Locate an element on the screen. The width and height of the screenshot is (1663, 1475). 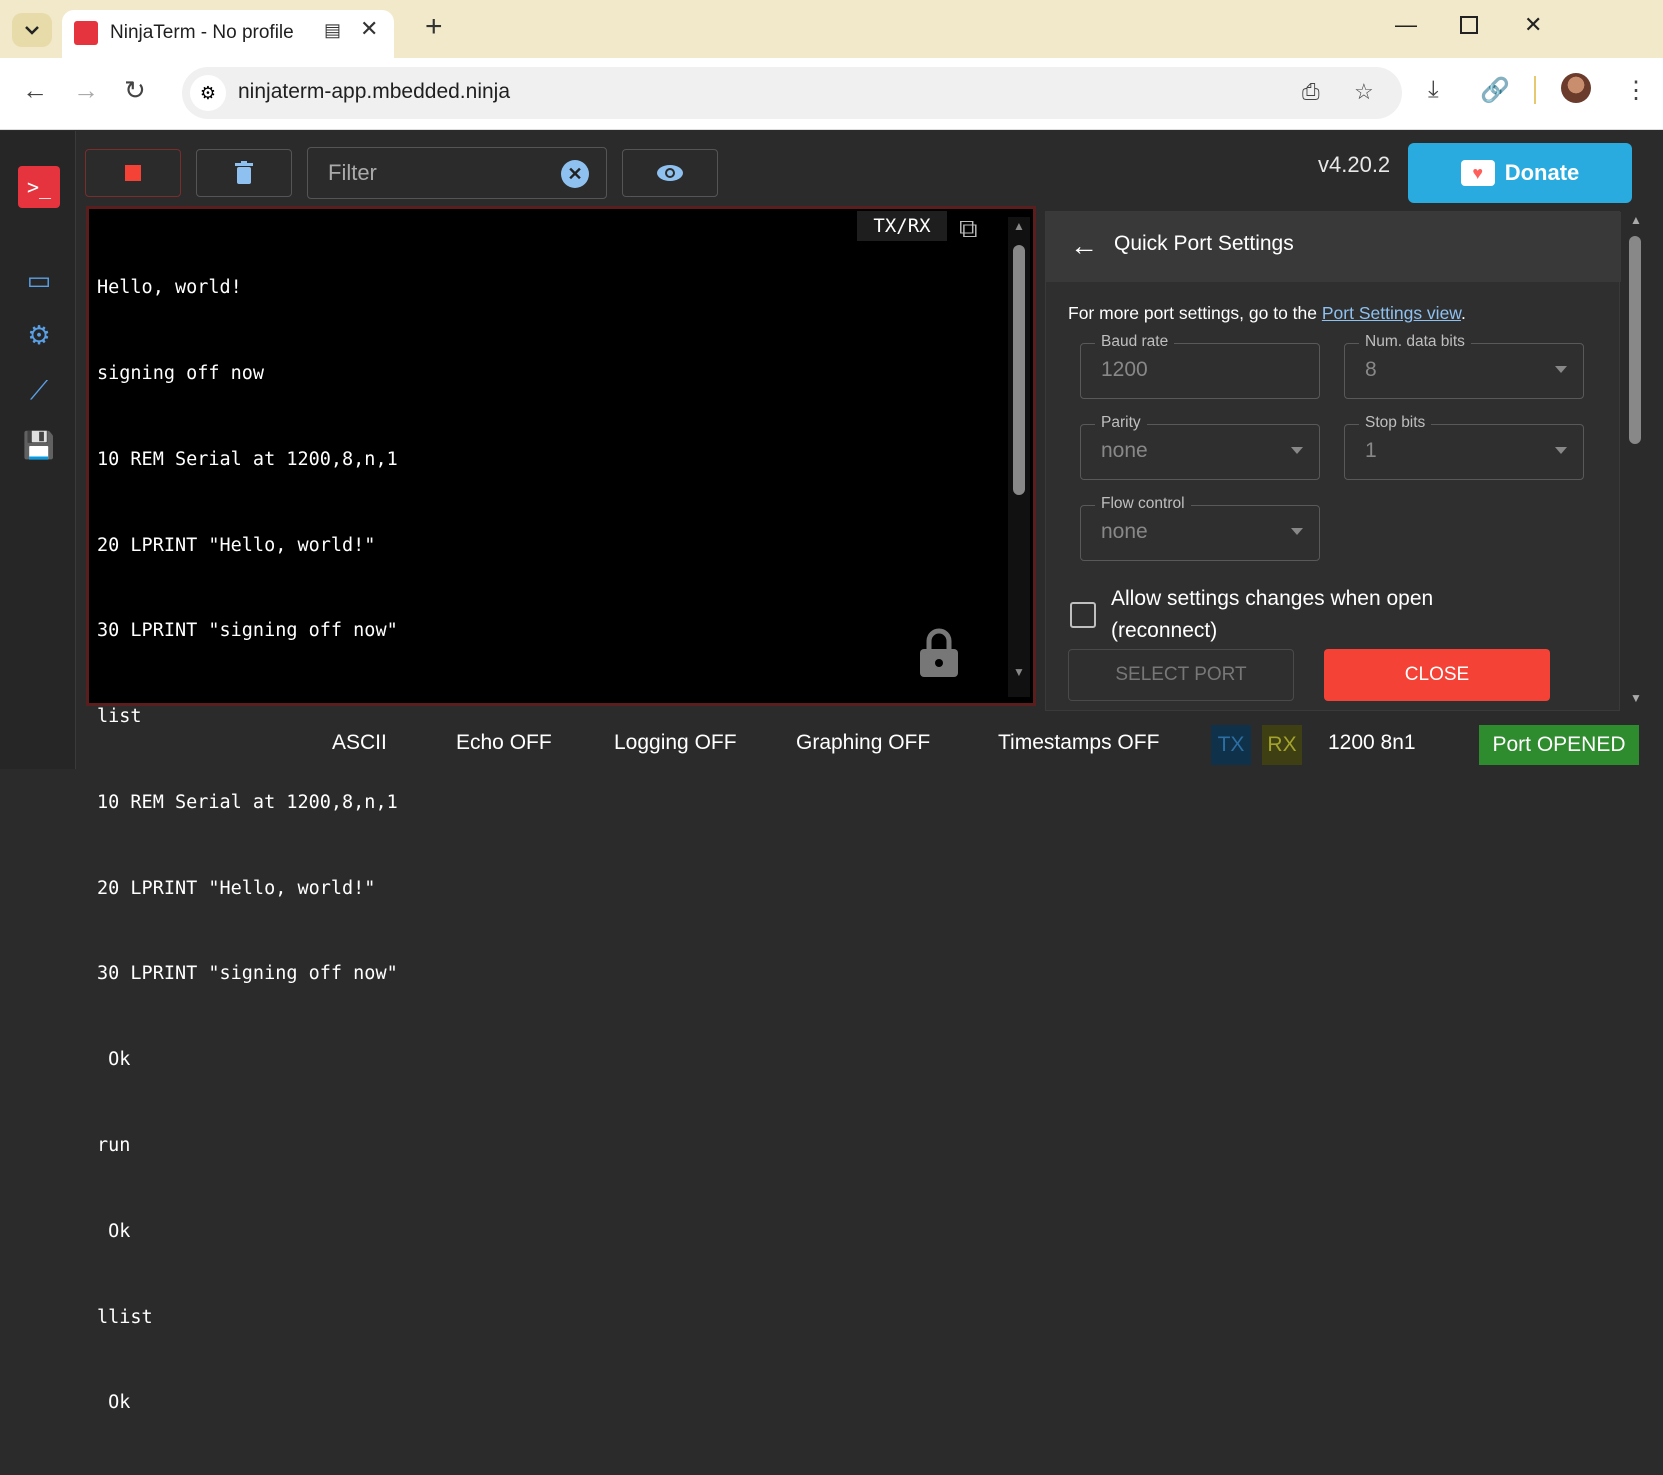
save-icon: 💾 is located at coordinates (39, 445).